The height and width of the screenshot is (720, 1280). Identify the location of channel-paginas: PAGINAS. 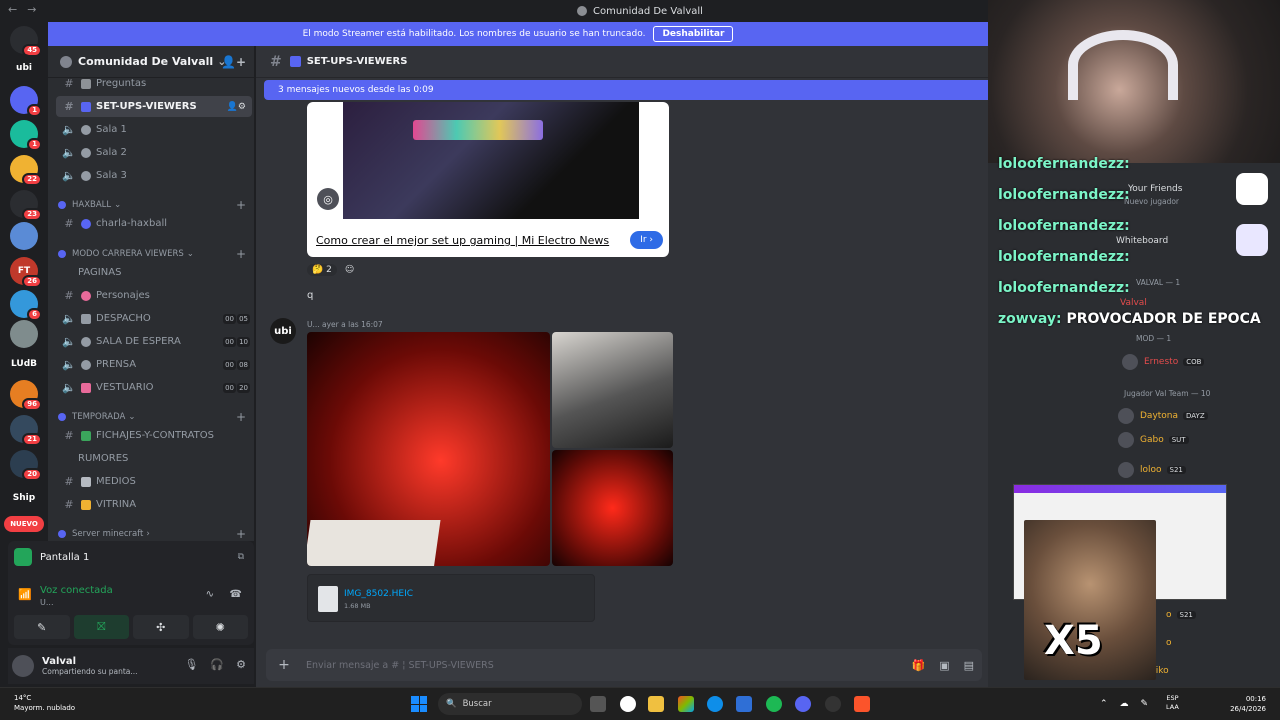
(154, 272).